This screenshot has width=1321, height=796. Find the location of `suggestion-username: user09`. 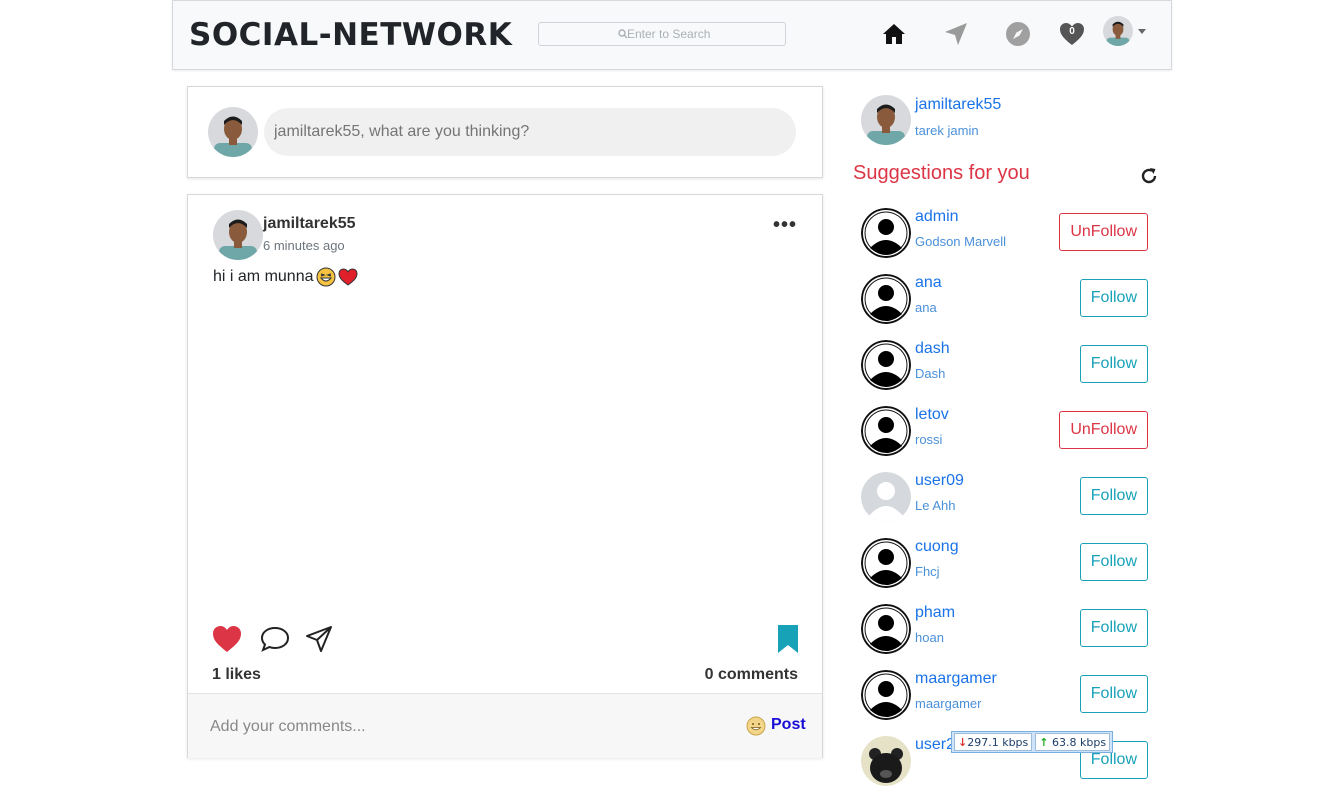

suggestion-username: user09 is located at coordinates (939, 481).